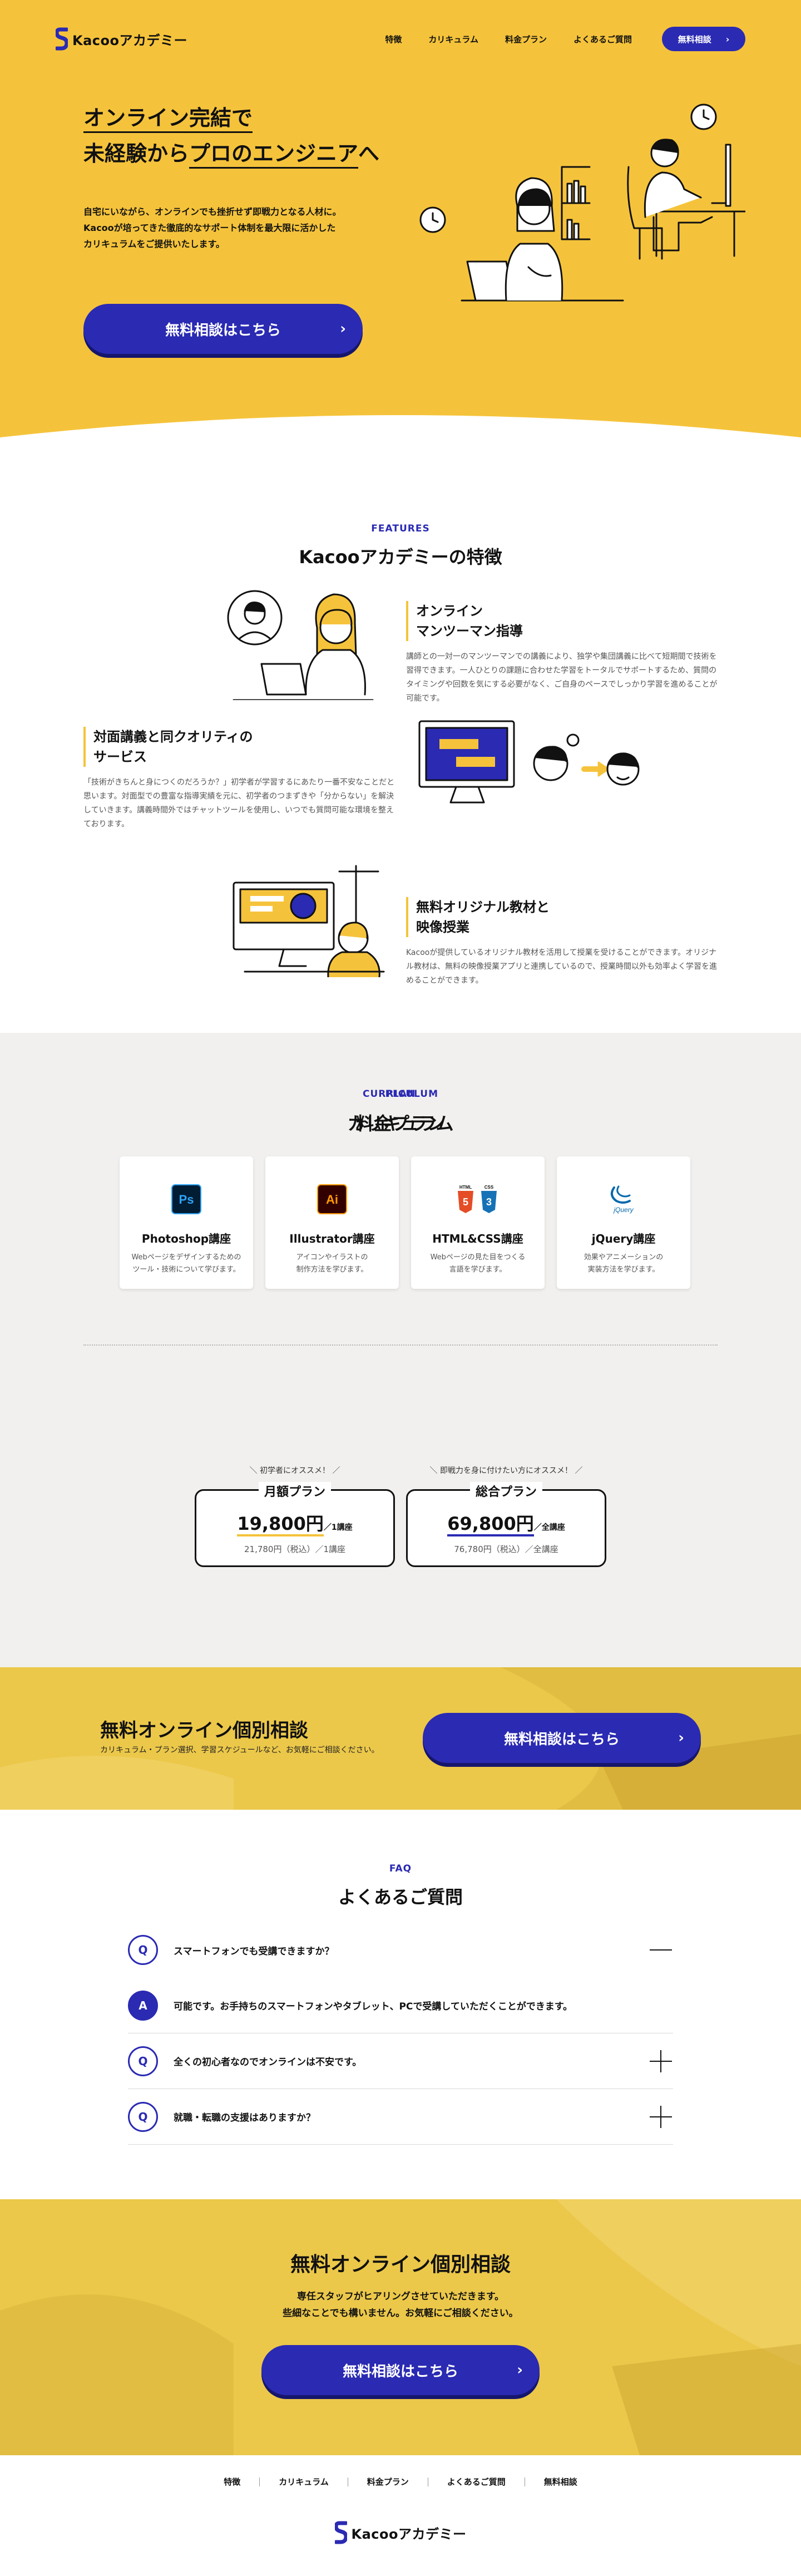 The image size is (801, 2576). What do you see at coordinates (400, 1345) in the screenshot?
I see `section-divider` at bounding box center [400, 1345].